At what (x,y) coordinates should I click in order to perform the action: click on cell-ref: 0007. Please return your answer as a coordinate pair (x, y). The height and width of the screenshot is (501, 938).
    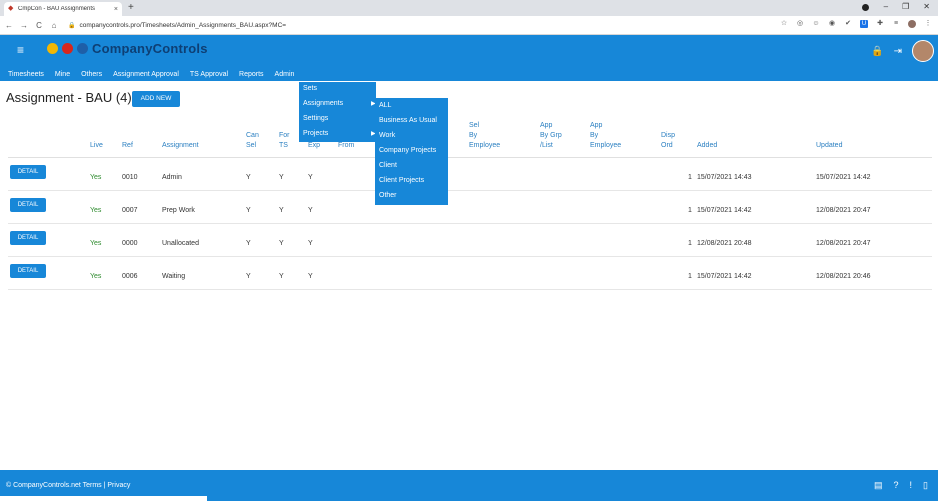
    Looking at the image, I should click on (130, 210).